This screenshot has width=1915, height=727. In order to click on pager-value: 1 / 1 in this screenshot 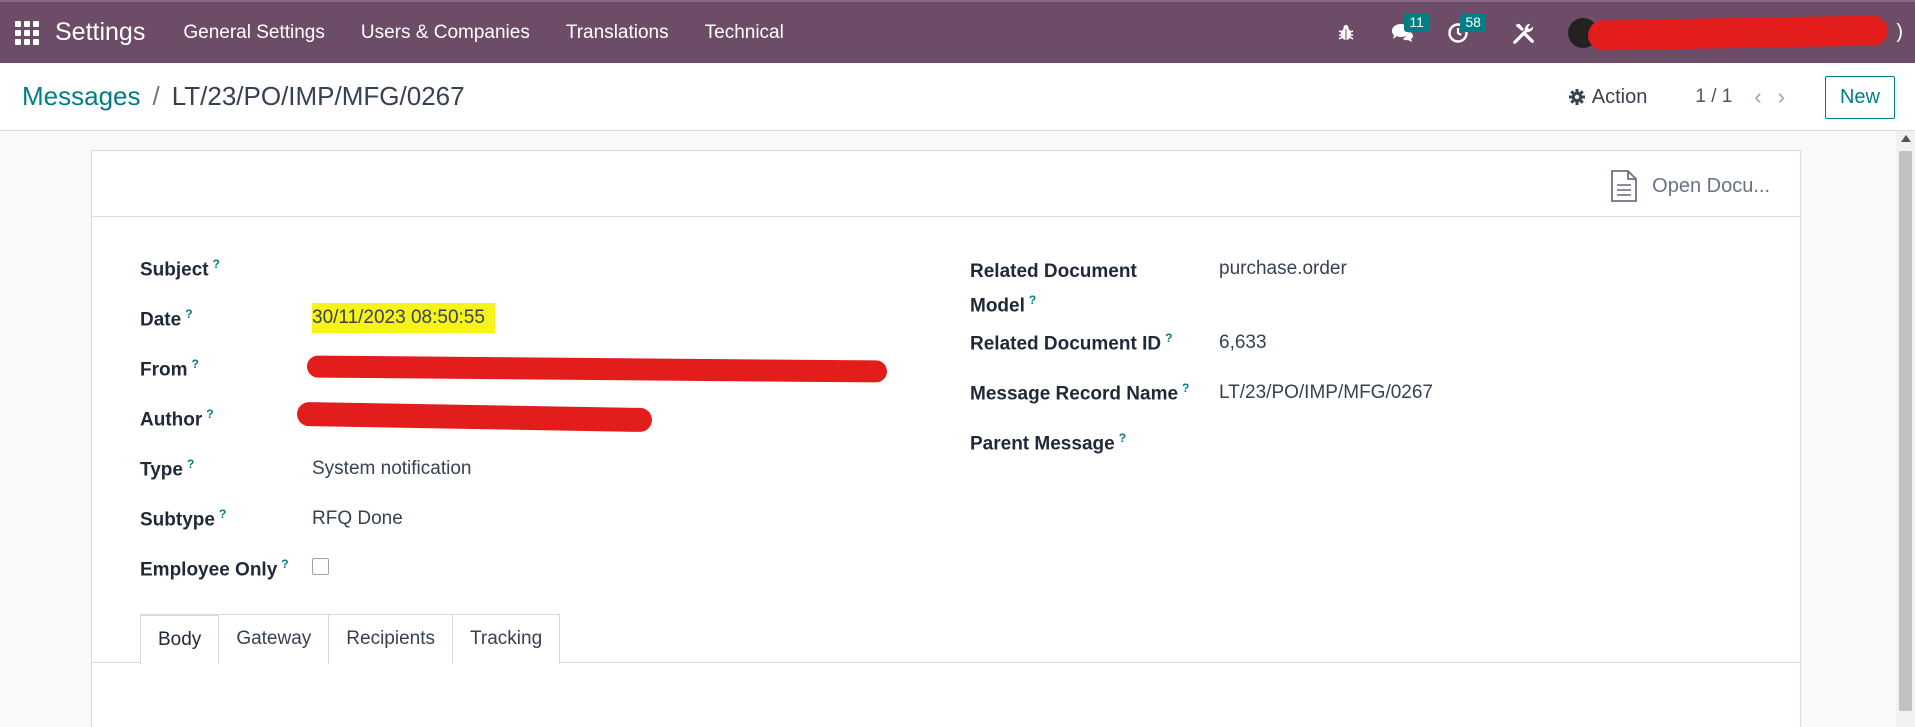, I will do `click(1713, 97)`.